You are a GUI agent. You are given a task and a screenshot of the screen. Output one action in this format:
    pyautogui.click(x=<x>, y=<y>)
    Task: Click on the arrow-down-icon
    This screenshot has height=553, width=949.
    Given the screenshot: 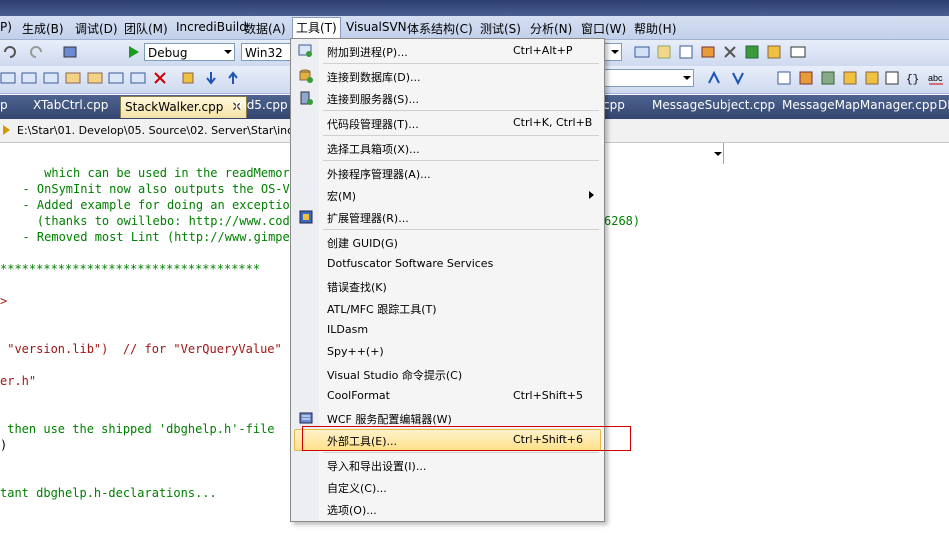 What is the action you would take?
    pyautogui.click(x=211, y=78)
    